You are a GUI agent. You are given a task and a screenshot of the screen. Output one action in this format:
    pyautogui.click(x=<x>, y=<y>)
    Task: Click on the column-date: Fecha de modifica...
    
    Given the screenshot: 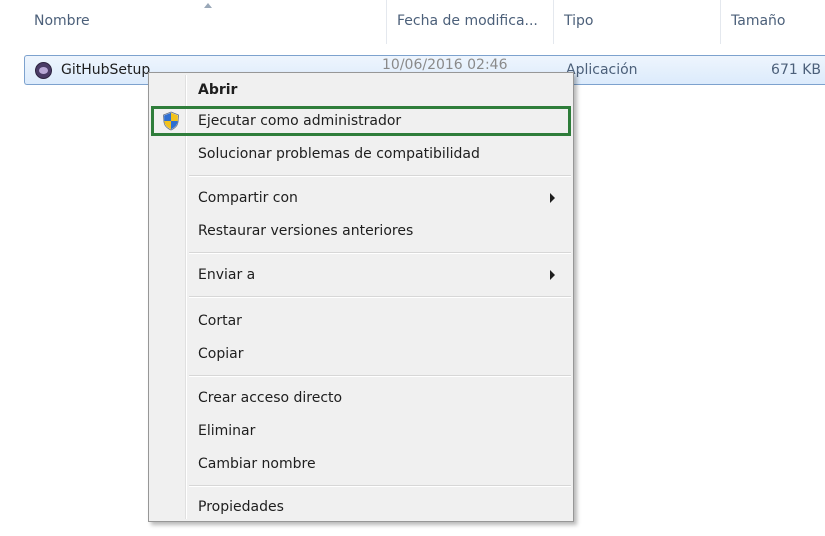 What is the action you would take?
    pyautogui.click(x=467, y=22)
    